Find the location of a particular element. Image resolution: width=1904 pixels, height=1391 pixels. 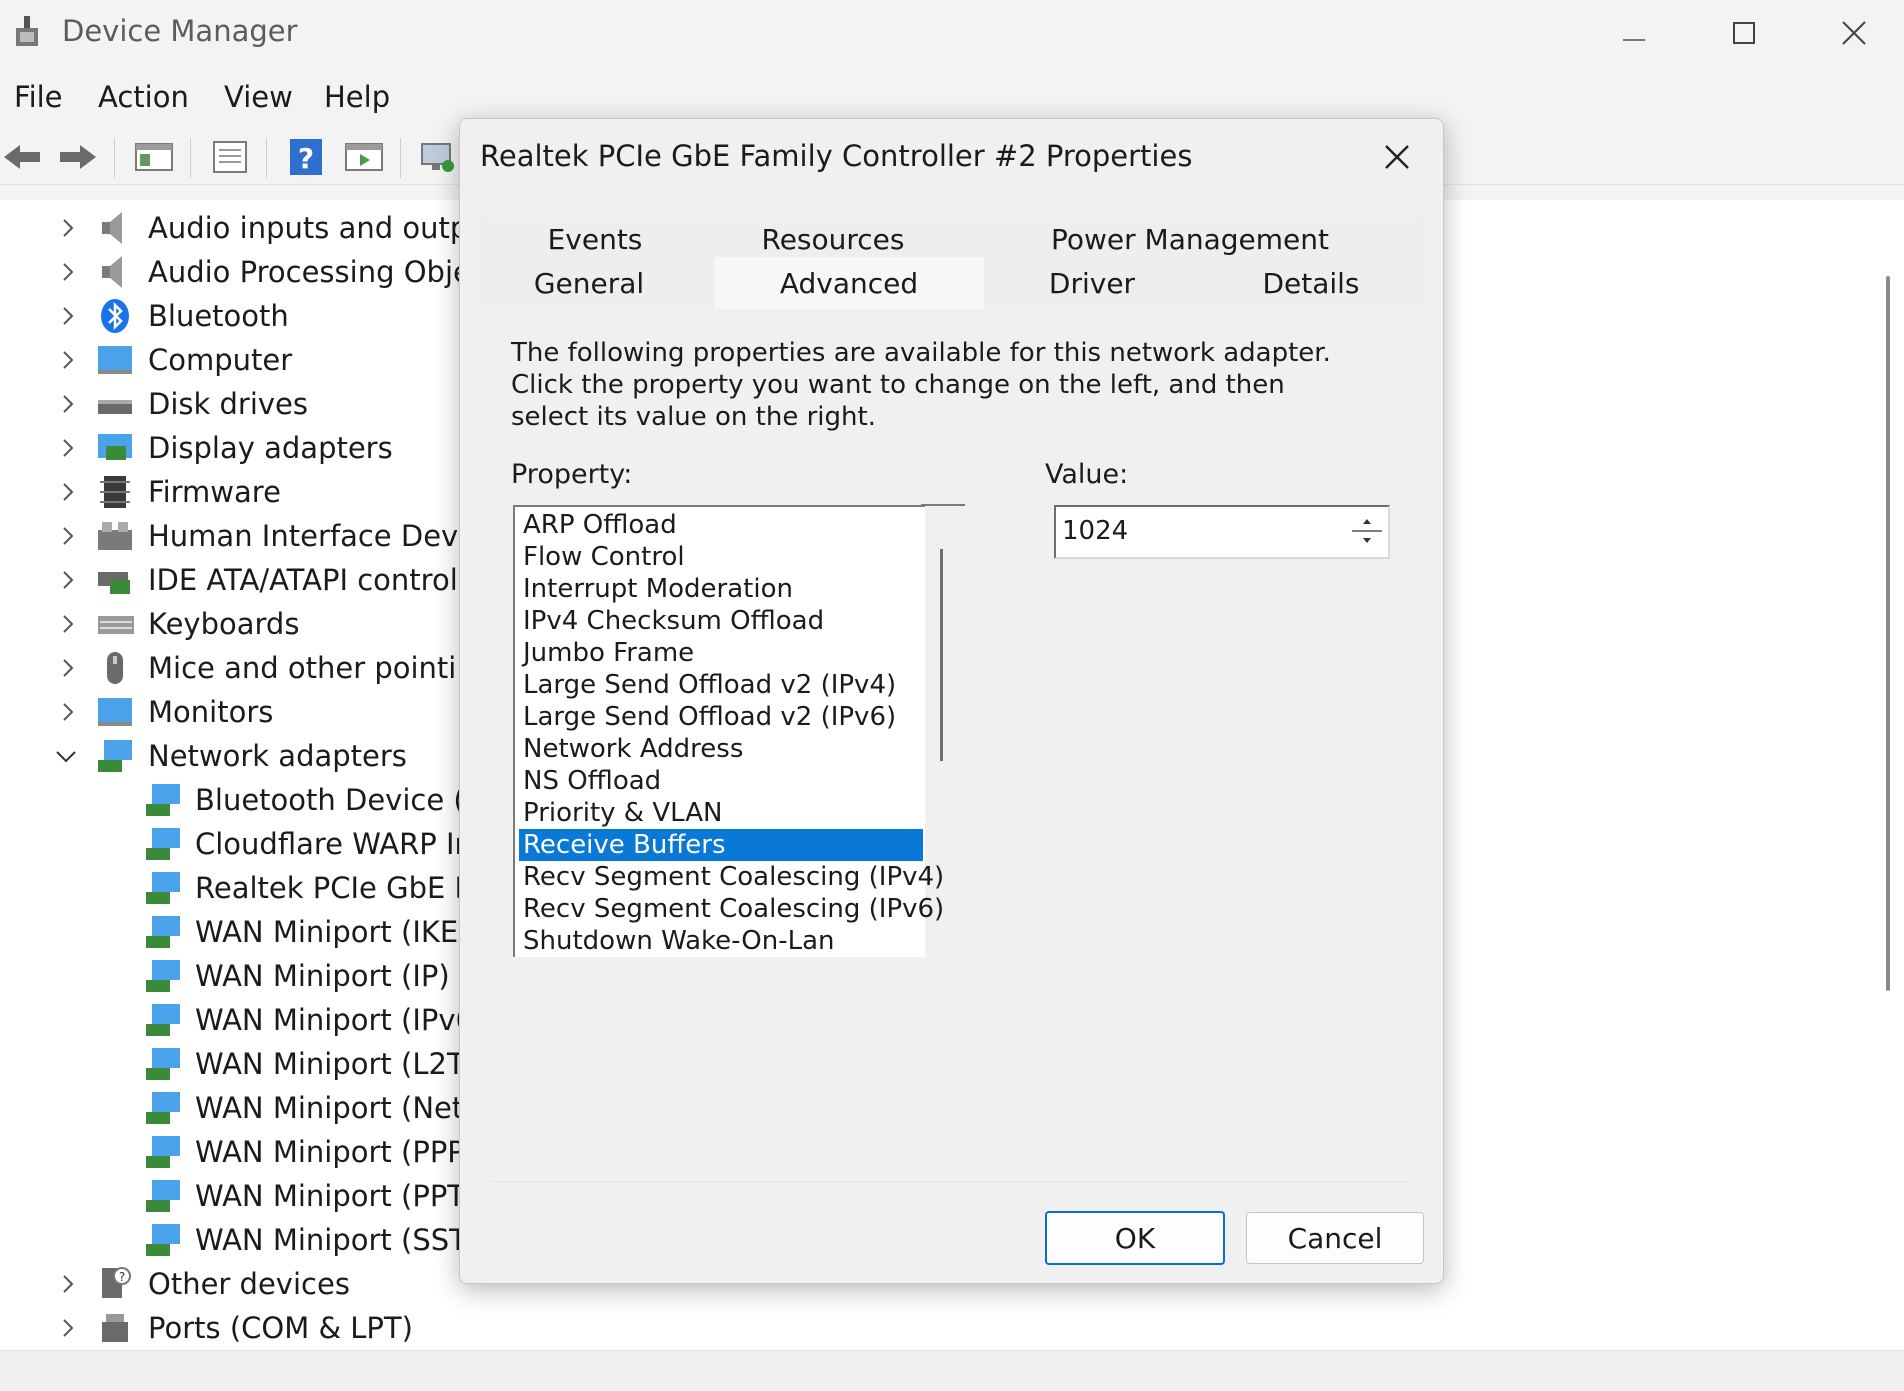

window-title: Device Manager is located at coordinates (180, 31).